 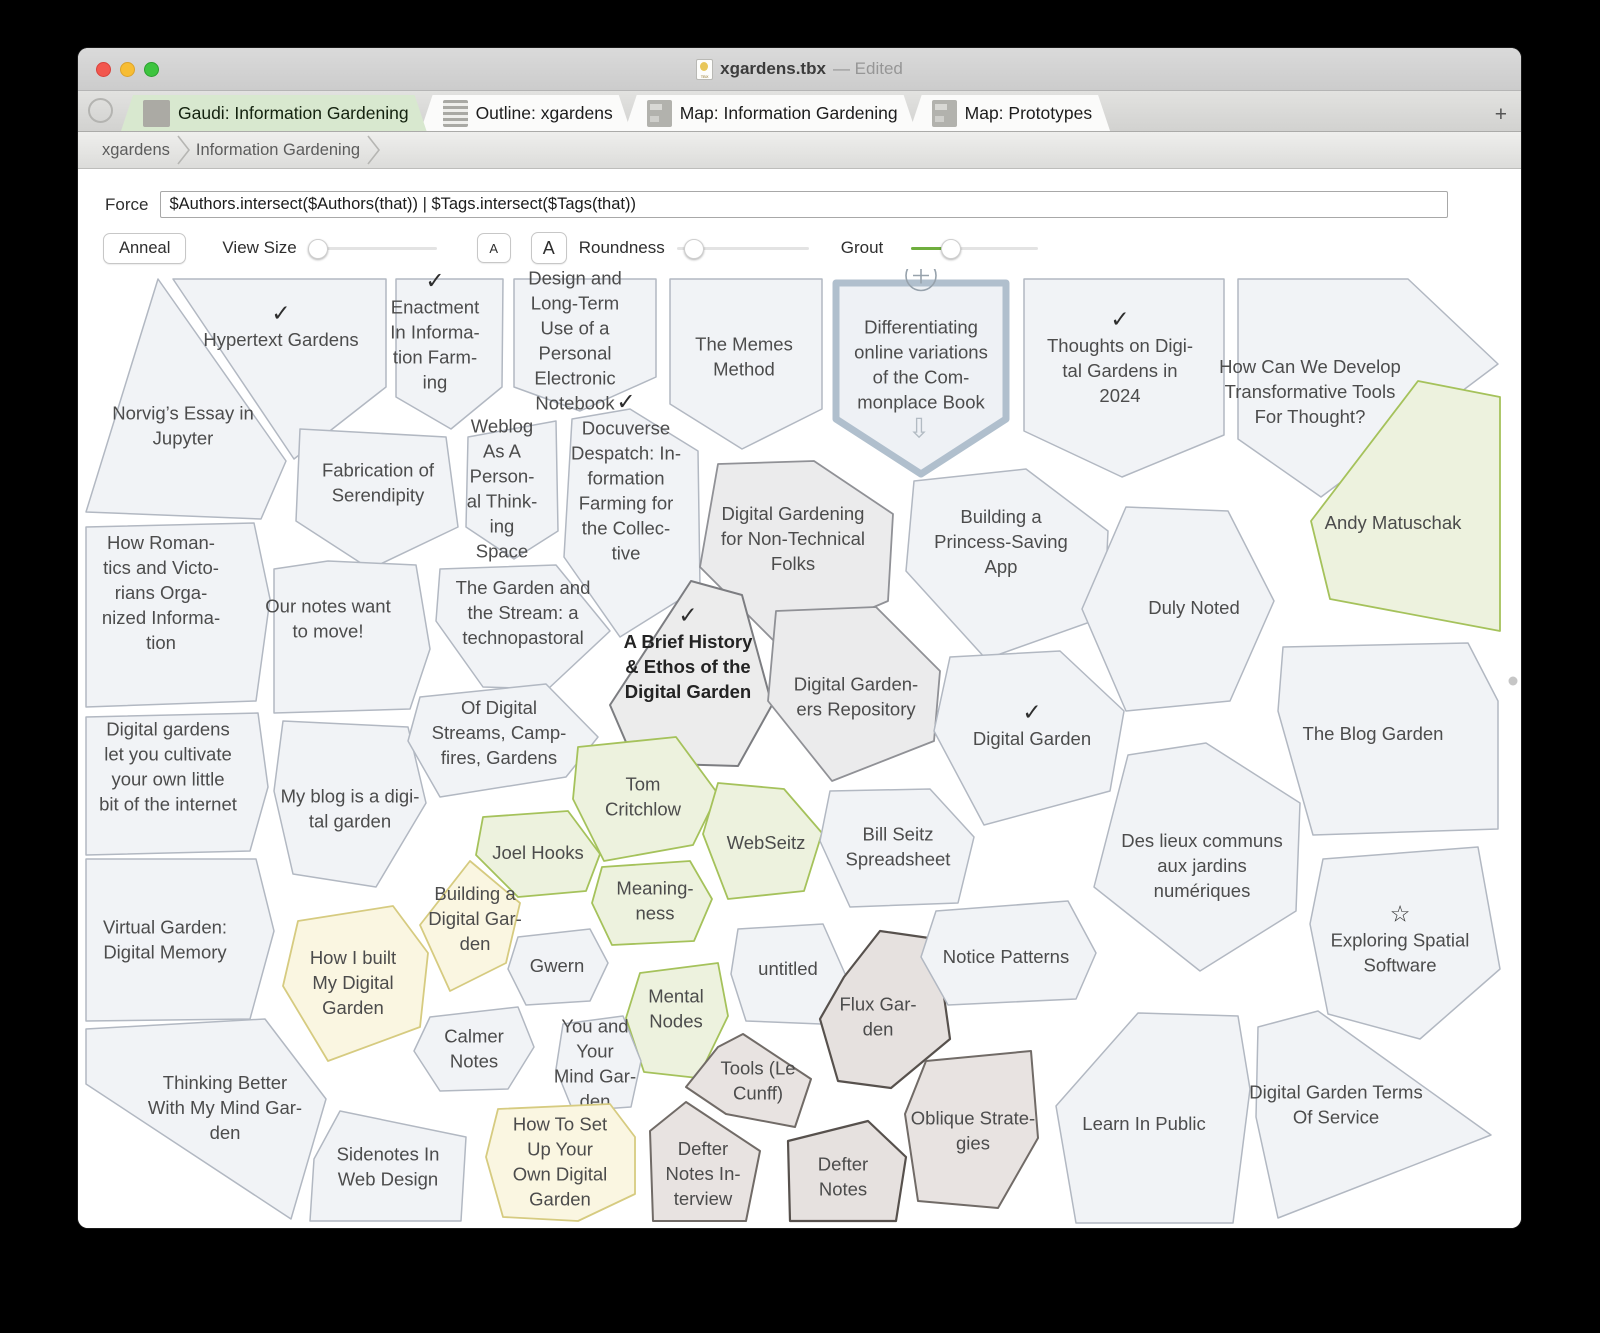 What do you see at coordinates (643, 784) in the screenshot?
I see `note-title-line: Tom` at bounding box center [643, 784].